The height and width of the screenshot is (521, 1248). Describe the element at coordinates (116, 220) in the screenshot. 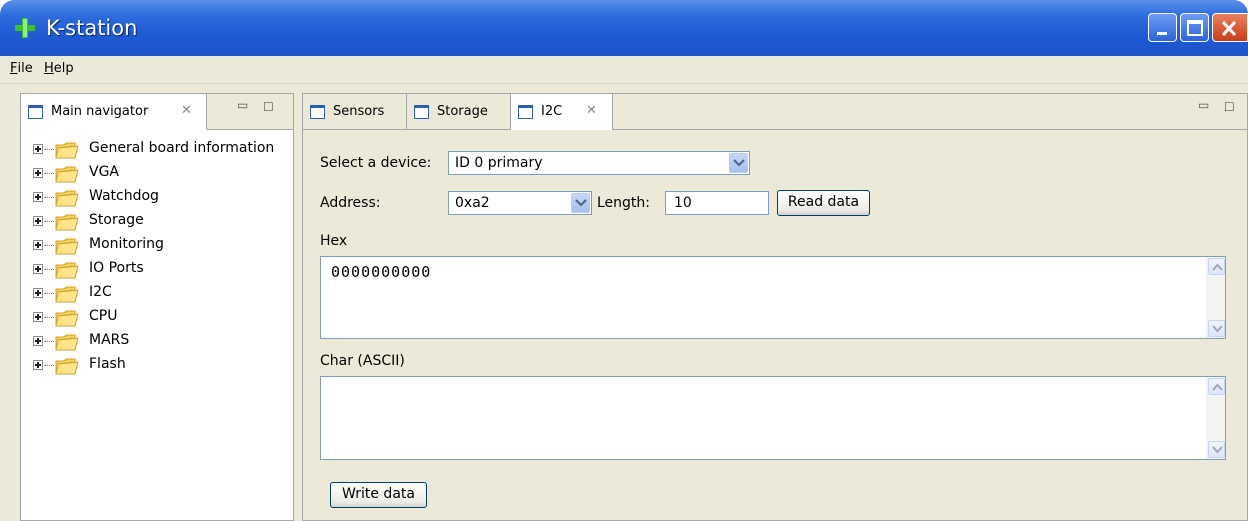

I see `tree-item-label: Storage` at that location.